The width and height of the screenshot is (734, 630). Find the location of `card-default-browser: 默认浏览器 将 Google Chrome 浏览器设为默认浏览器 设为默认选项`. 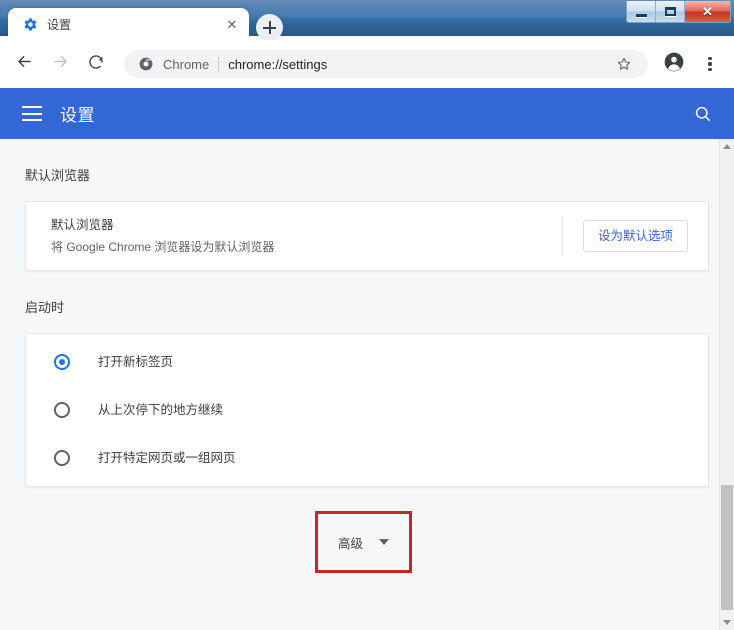

card-default-browser: 默认浏览器 将 Google Chrome 浏览器设为默认浏览器 设为默认选项 is located at coordinates (367, 236).